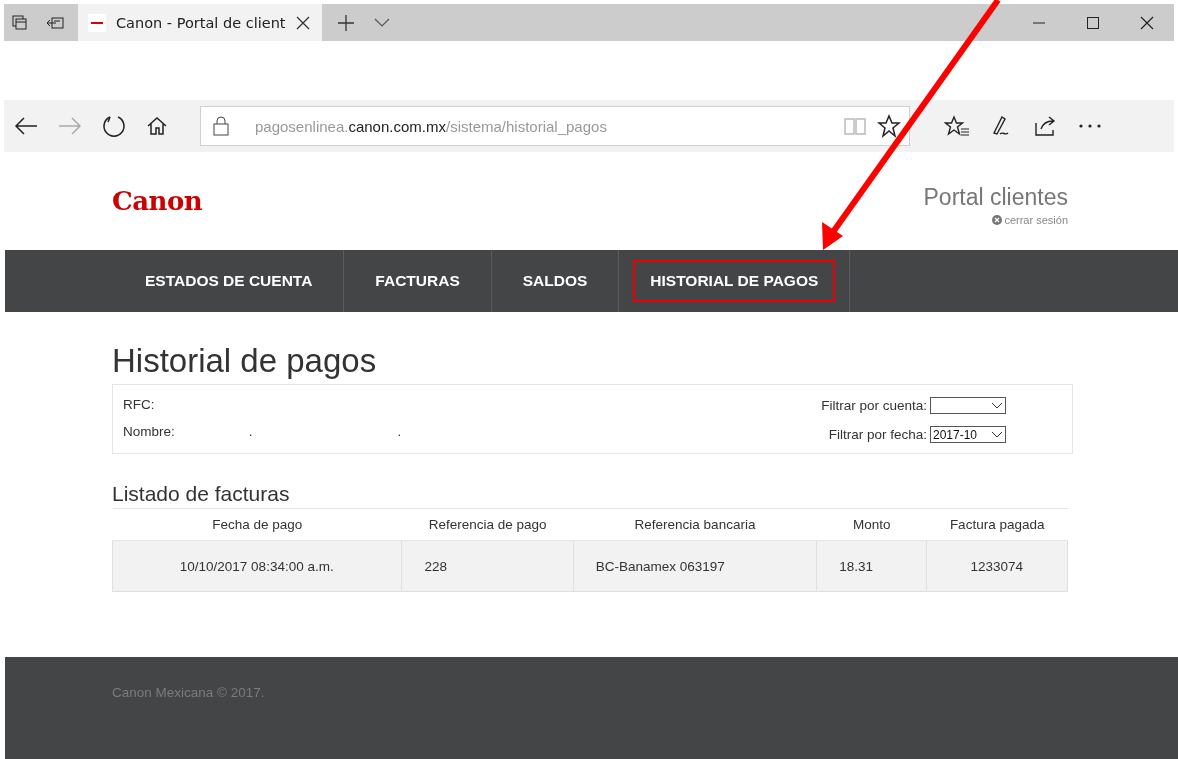 The height and width of the screenshot is (759, 1178). I want to click on canon-logo: Canon, so click(157, 201).